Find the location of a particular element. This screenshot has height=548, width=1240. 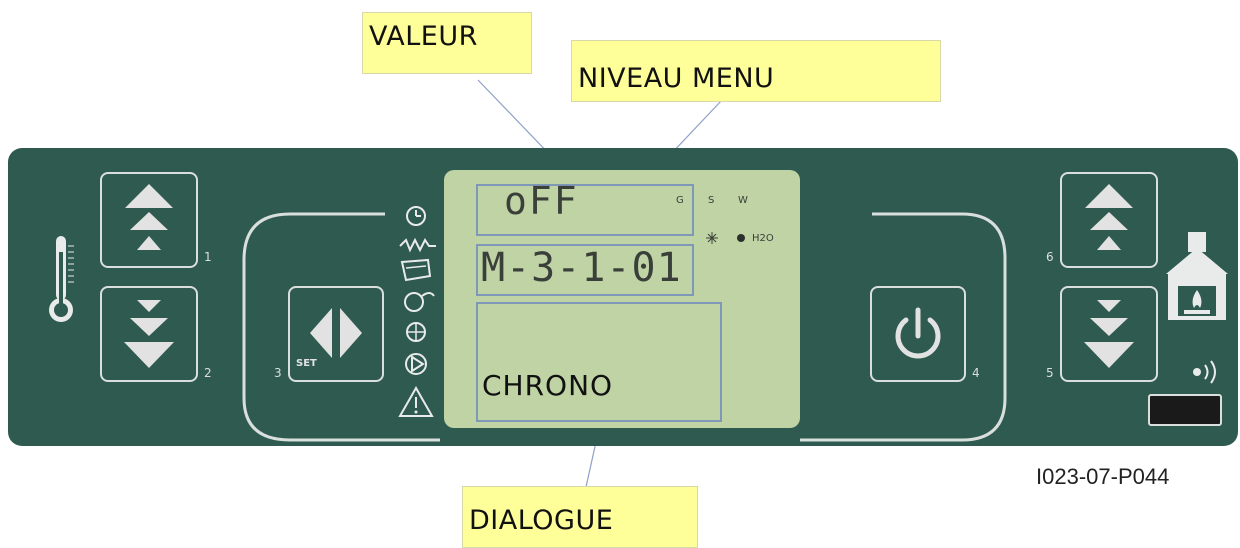

button-number-6: 6 is located at coordinates (1050, 257).